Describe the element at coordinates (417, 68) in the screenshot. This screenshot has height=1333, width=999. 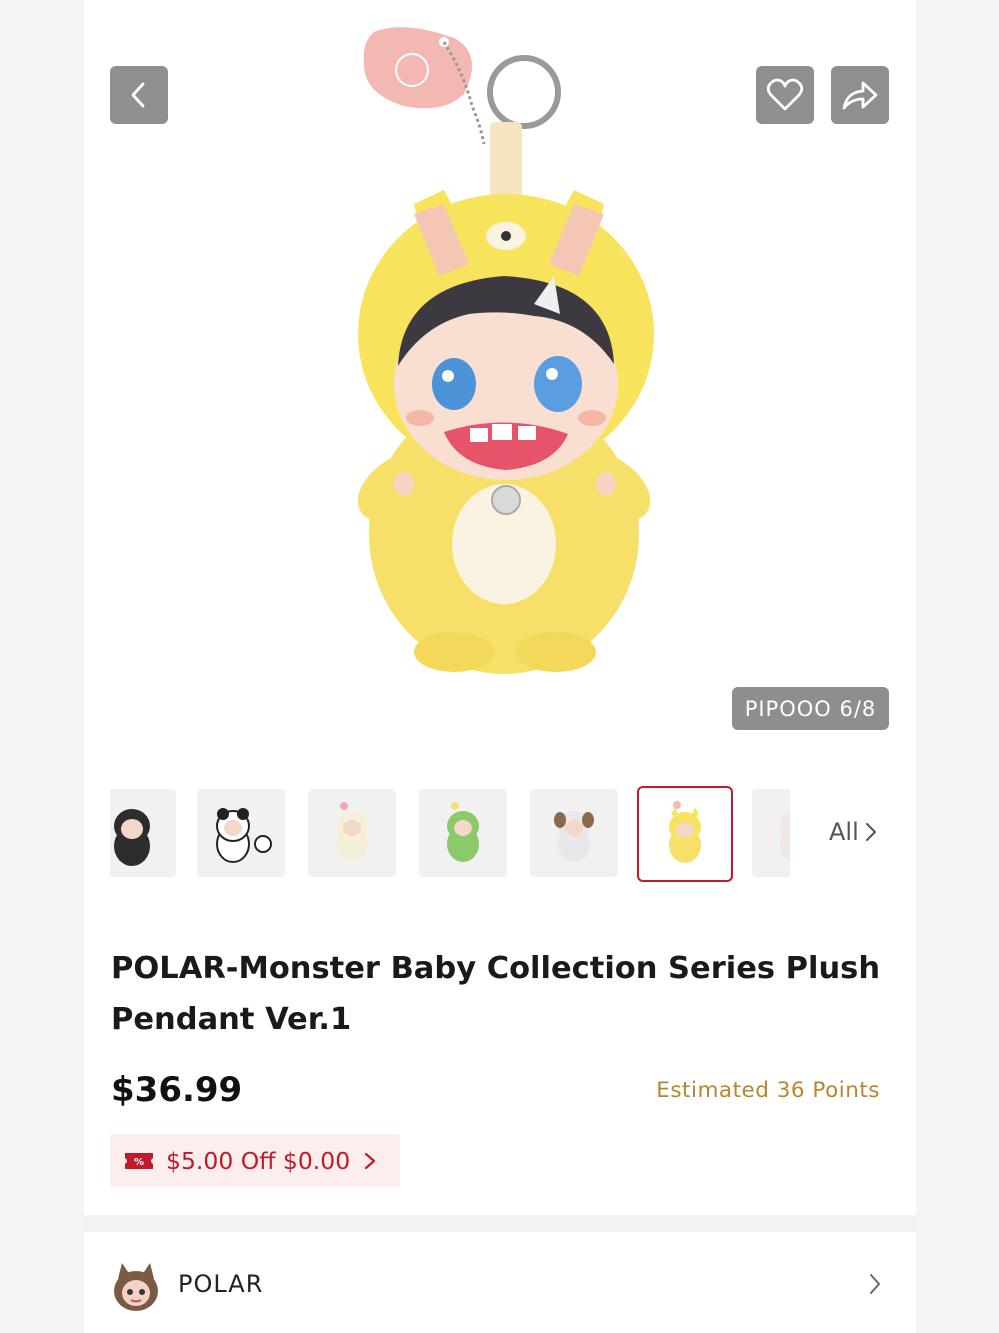
I see `pink-tag-charm` at that location.